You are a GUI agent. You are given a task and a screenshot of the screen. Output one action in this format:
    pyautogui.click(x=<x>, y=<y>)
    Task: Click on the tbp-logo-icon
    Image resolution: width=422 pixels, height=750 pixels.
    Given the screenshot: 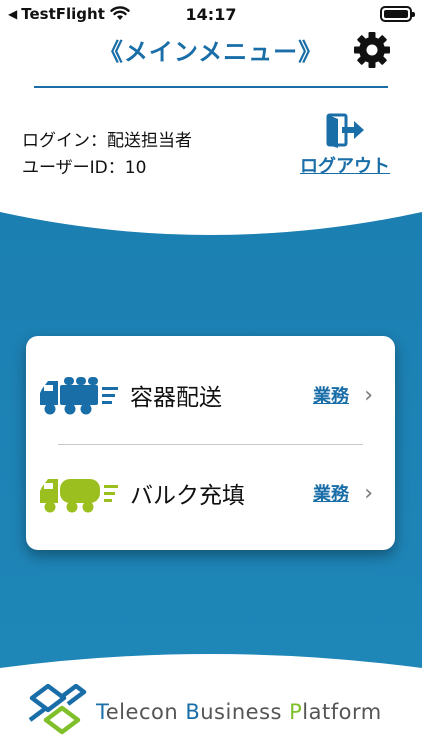 What is the action you would take?
    pyautogui.click(x=57, y=709)
    